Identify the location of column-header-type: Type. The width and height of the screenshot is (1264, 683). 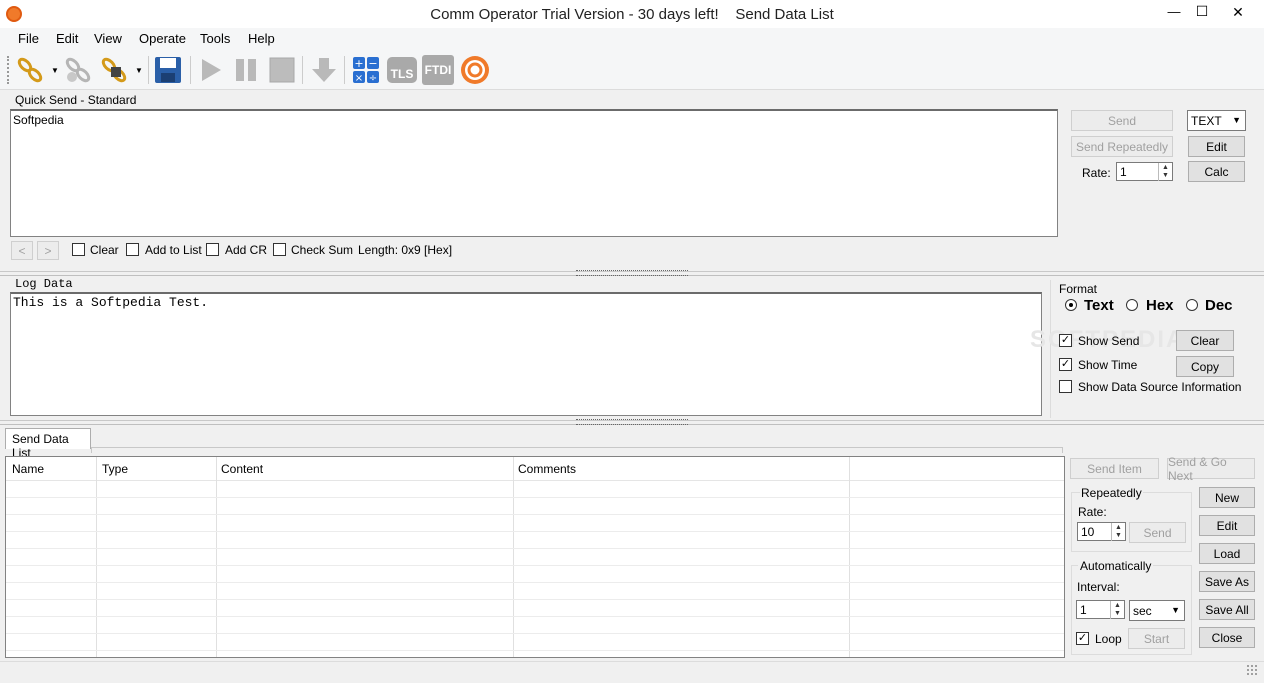
(115, 469).